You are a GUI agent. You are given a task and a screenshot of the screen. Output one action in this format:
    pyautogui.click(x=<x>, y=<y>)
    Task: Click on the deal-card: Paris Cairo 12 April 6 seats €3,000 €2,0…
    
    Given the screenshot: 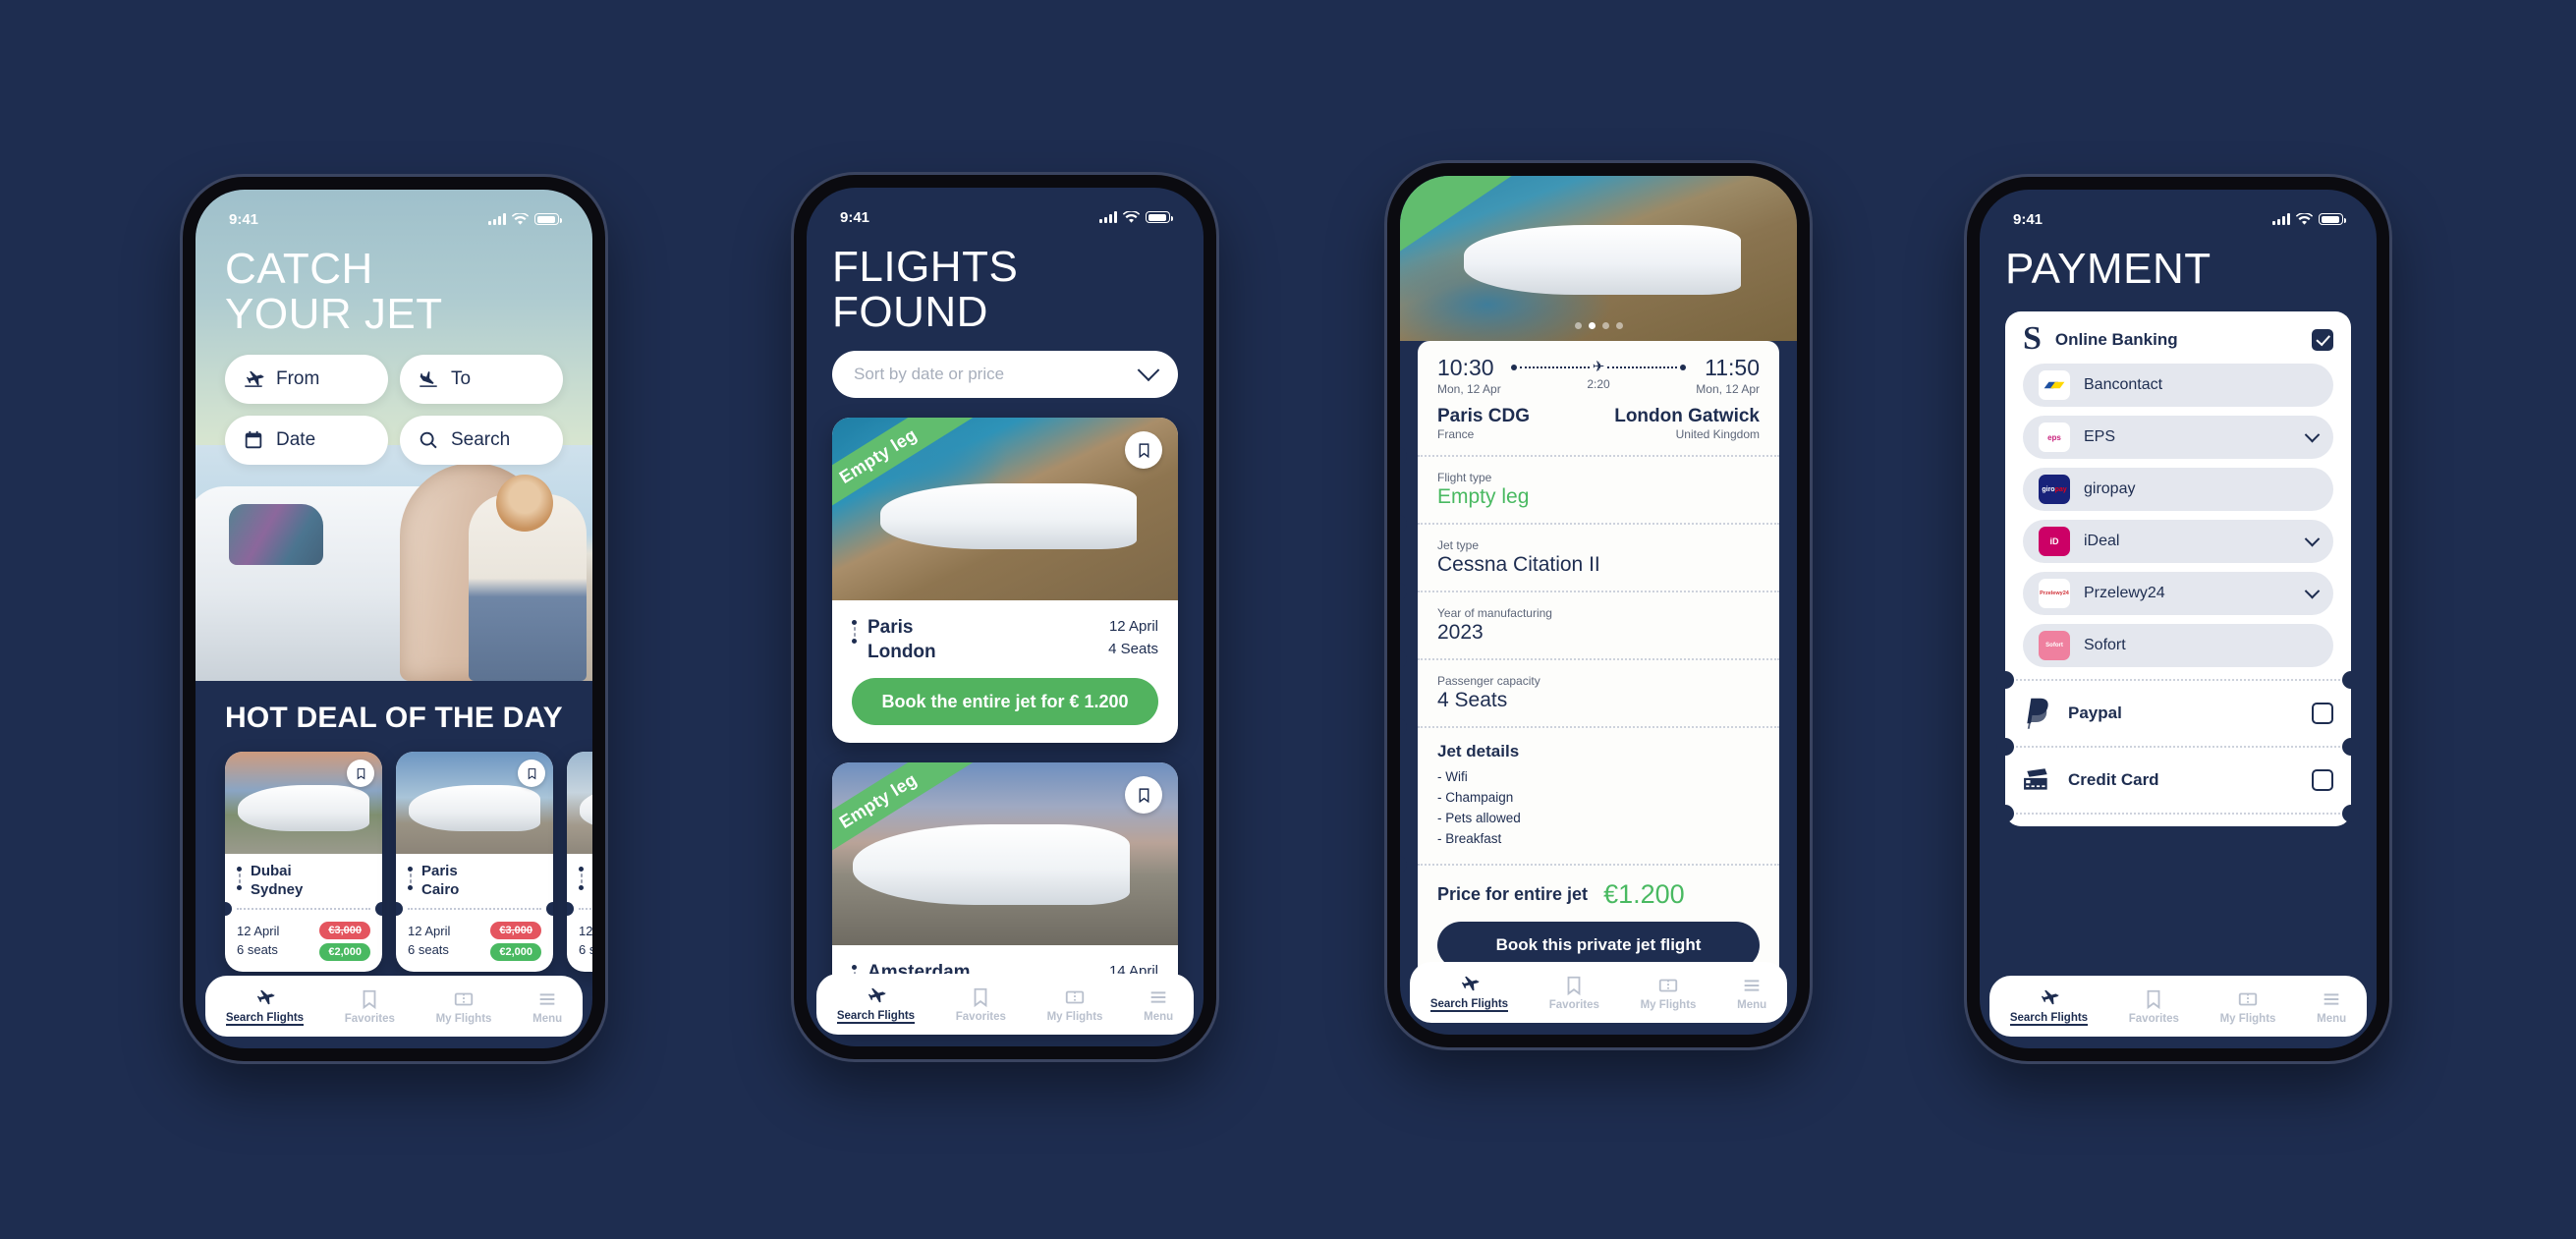 What is the action you would take?
    pyautogui.click(x=474, y=862)
    